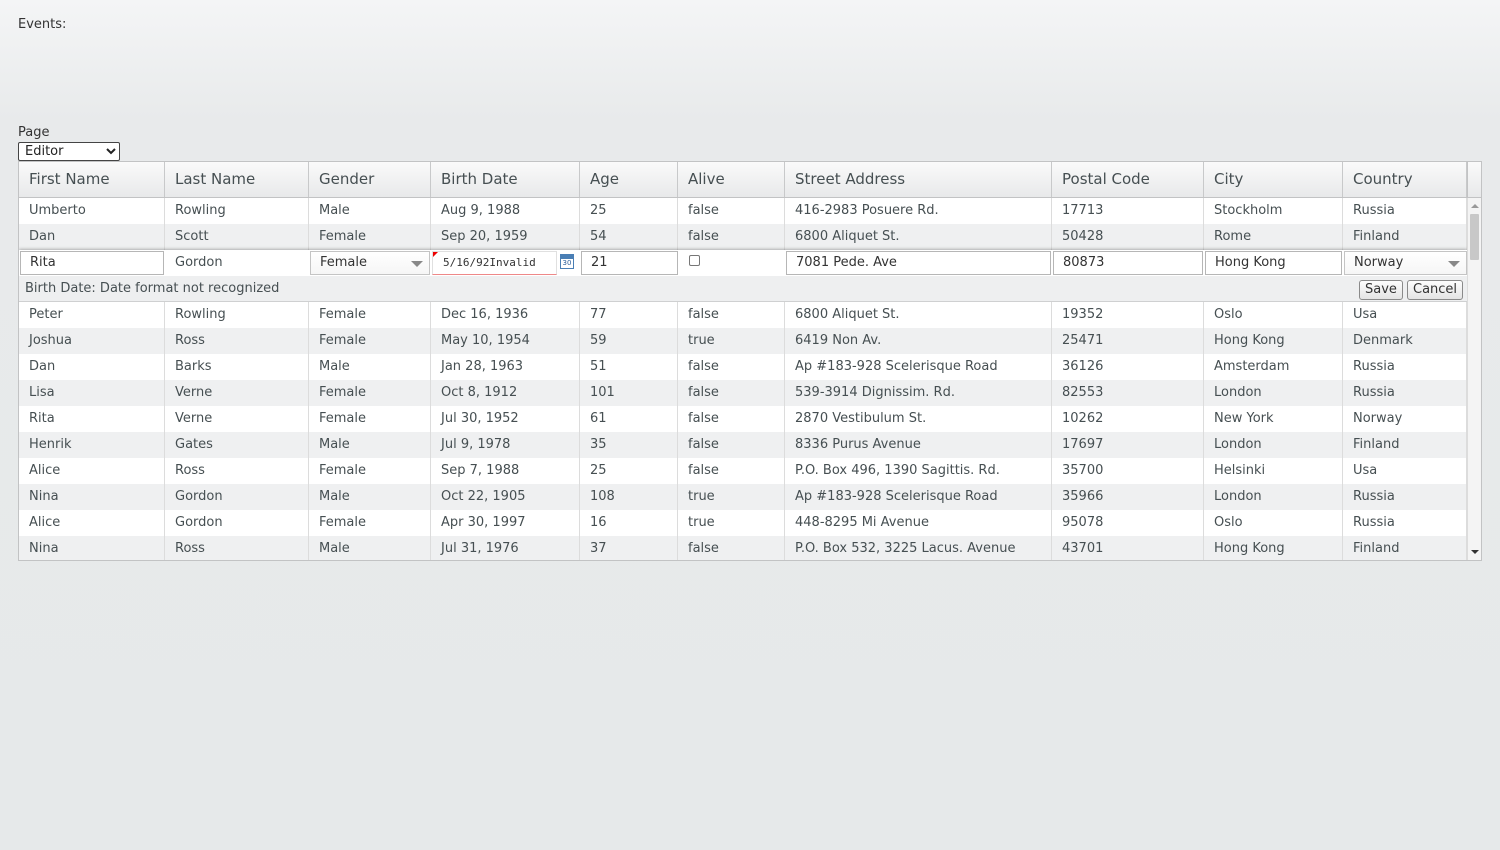 The height and width of the screenshot is (850, 1500). Describe the element at coordinates (1273, 263) in the screenshot. I see `city-field: Hong Kong` at that location.